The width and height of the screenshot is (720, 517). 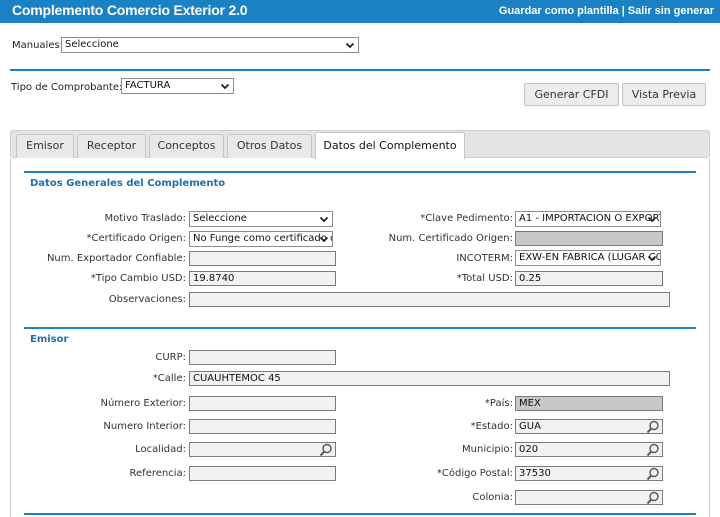 What do you see at coordinates (169, 378) in the screenshot?
I see `calle-label: *Calle:` at bounding box center [169, 378].